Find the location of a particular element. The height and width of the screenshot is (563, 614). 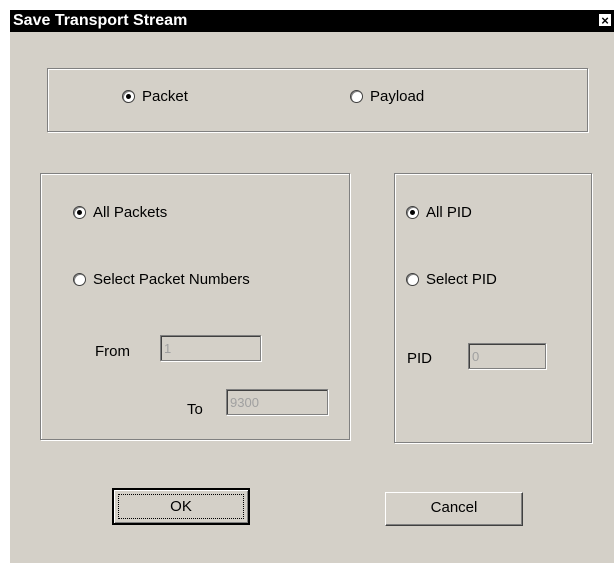

payload-radio: Payload is located at coordinates (387, 97).